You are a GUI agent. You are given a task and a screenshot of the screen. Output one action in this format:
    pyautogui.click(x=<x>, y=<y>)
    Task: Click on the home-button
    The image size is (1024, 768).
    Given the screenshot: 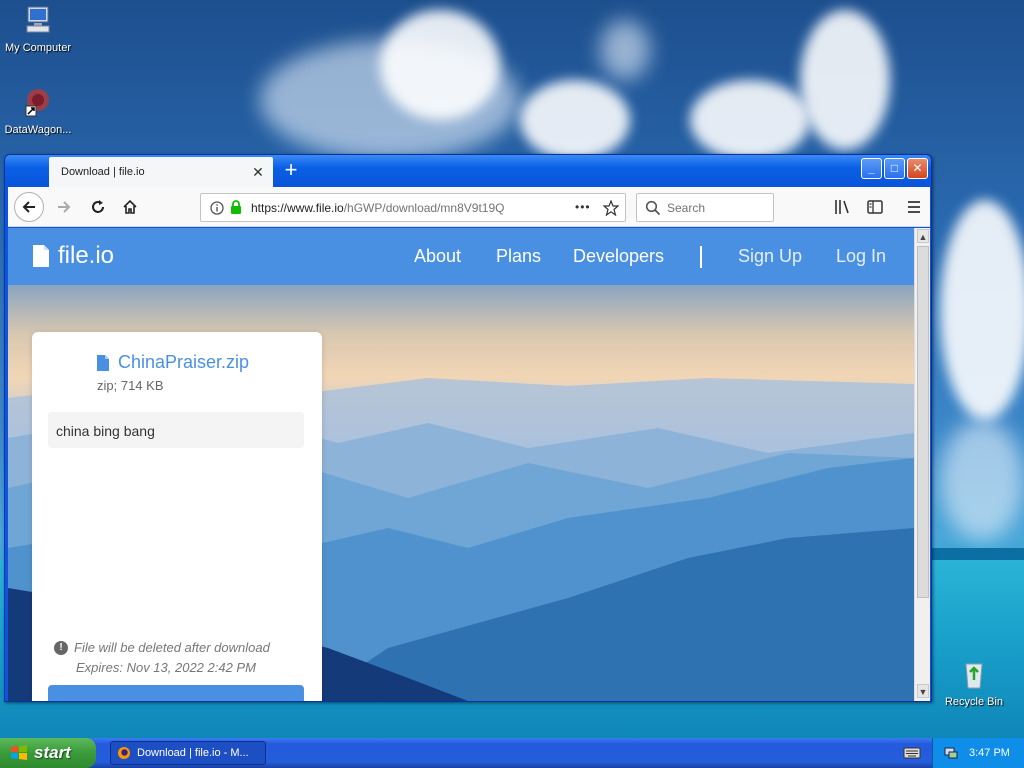 What is the action you would take?
    pyautogui.click(x=130, y=207)
    